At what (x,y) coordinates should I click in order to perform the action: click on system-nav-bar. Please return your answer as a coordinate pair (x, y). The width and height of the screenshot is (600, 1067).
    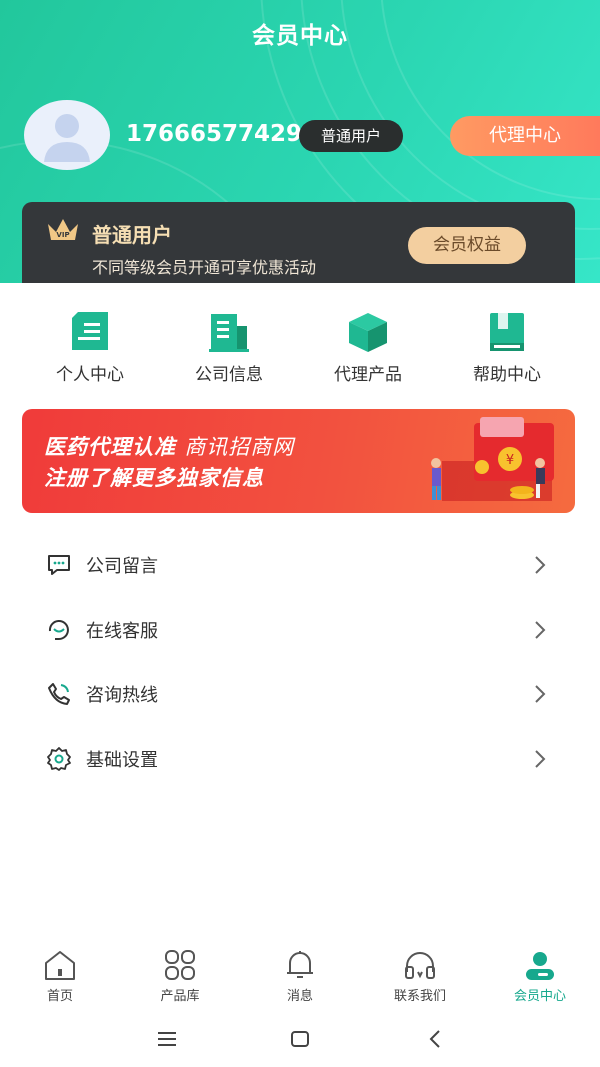
    Looking at the image, I should click on (300, 1040).